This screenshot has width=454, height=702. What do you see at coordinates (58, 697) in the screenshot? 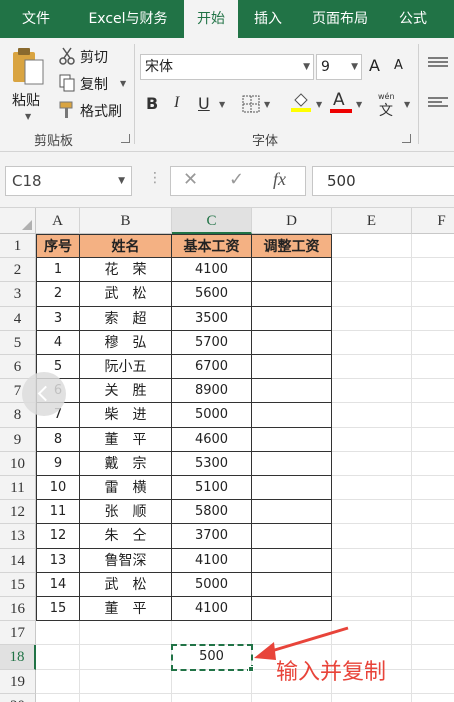
I see `cell-a20` at bounding box center [58, 697].